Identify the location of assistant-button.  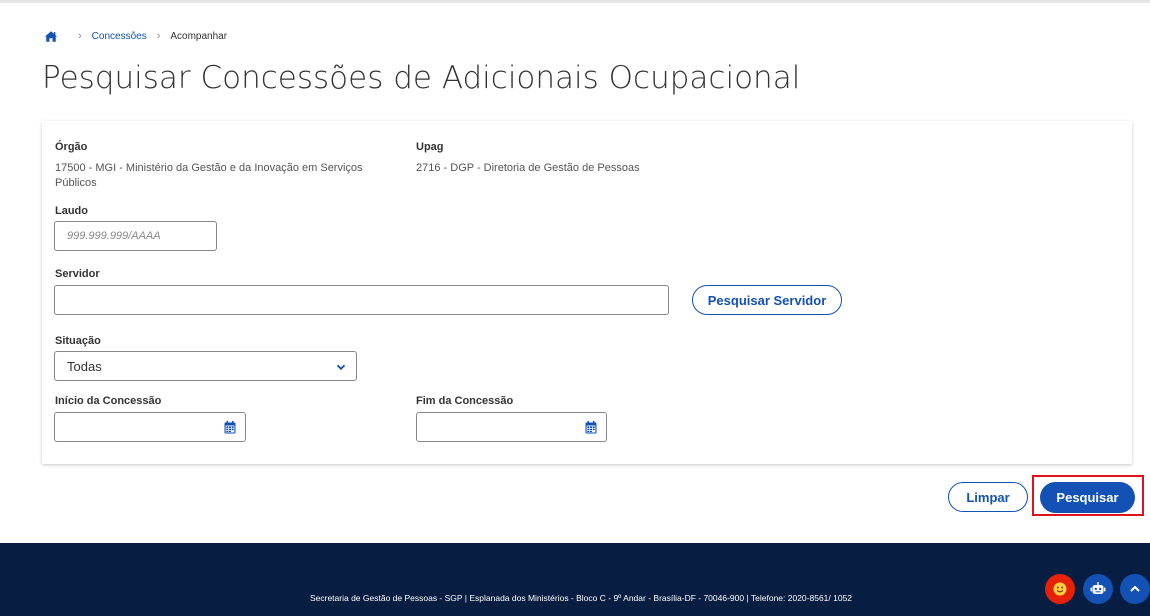
(1060, 589).